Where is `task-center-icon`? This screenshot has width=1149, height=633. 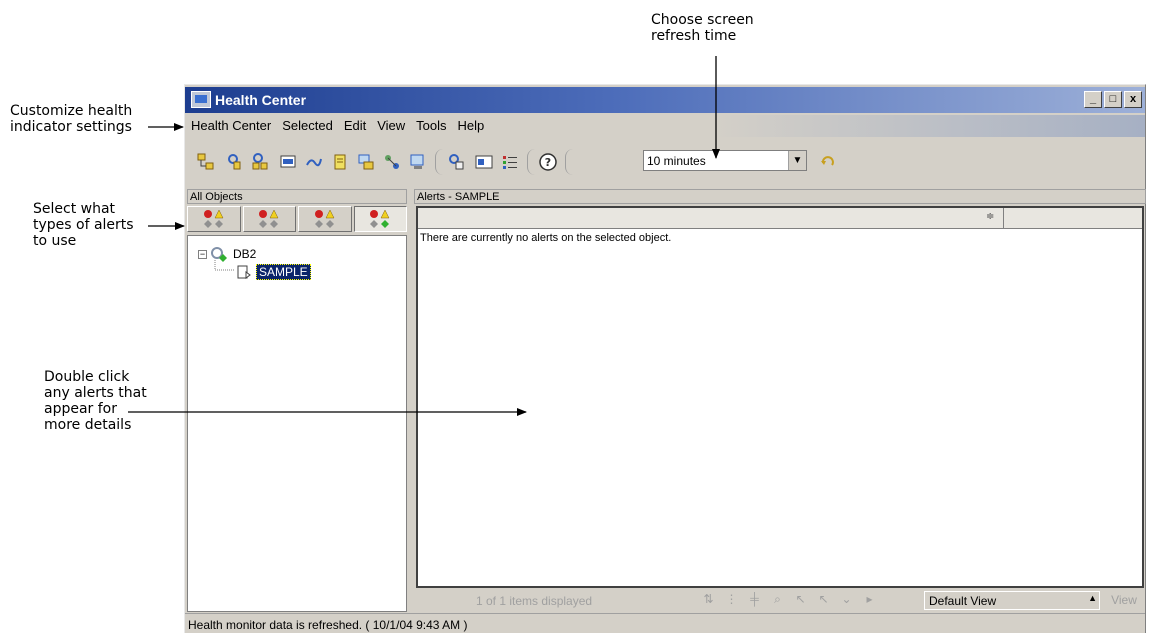
task-center-icon is located at coordinates (366, 162).